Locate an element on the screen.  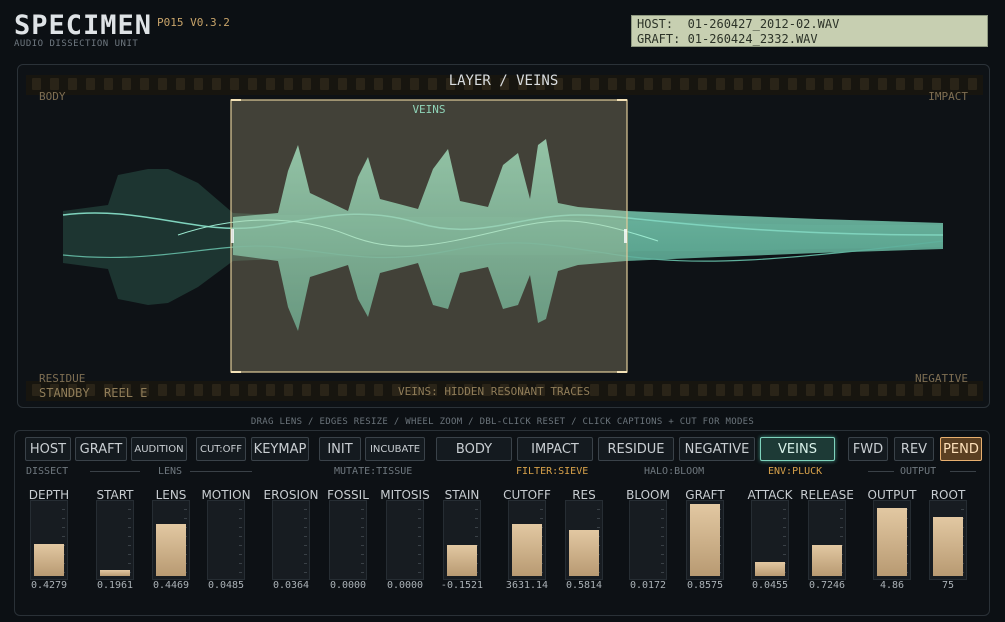
param-value-res: 0.5814 is located at coordinates (584, 585).